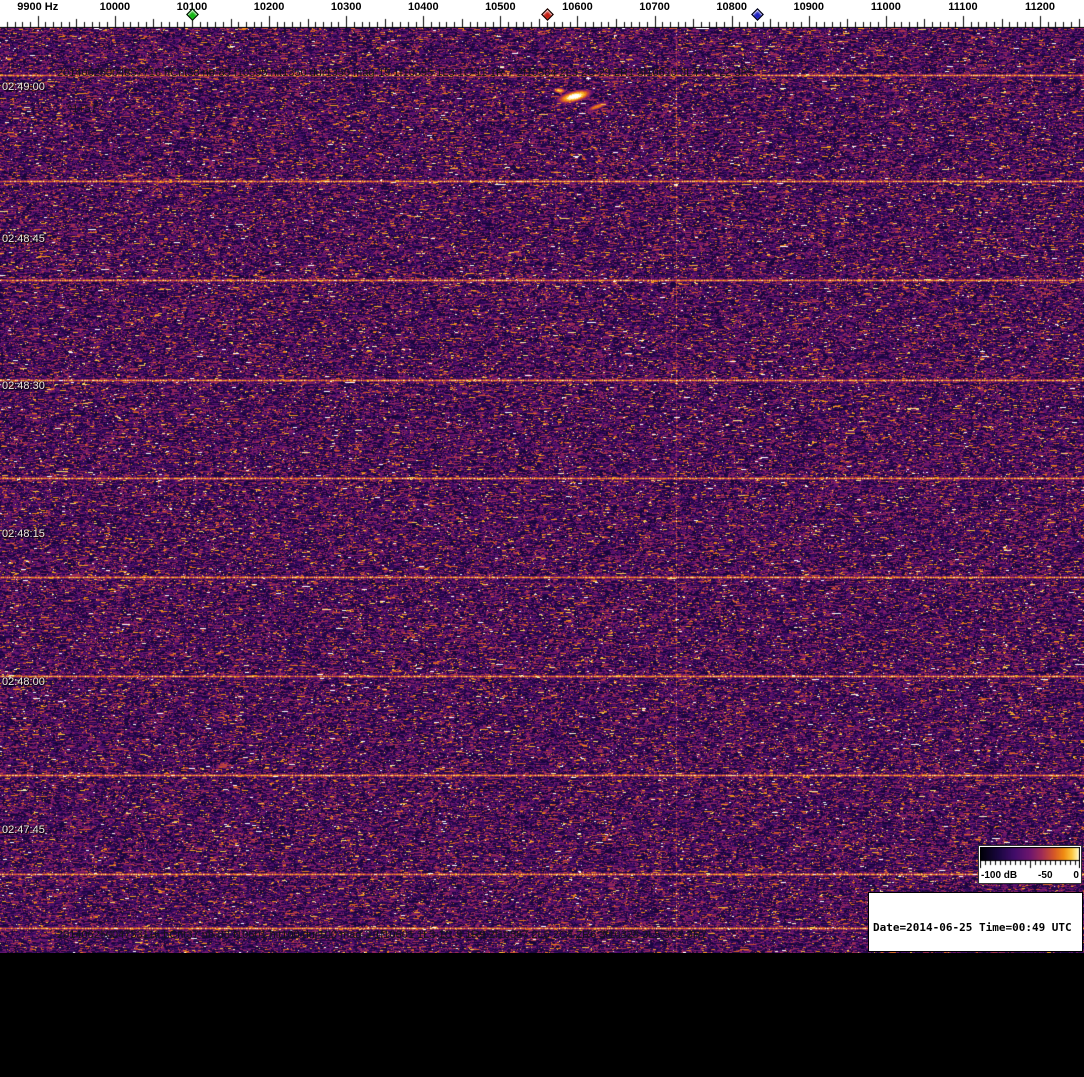 The width and height of the screenshot is (1084, 1077). I want to click on freq-tick-label: 10300, so click(346, 7).